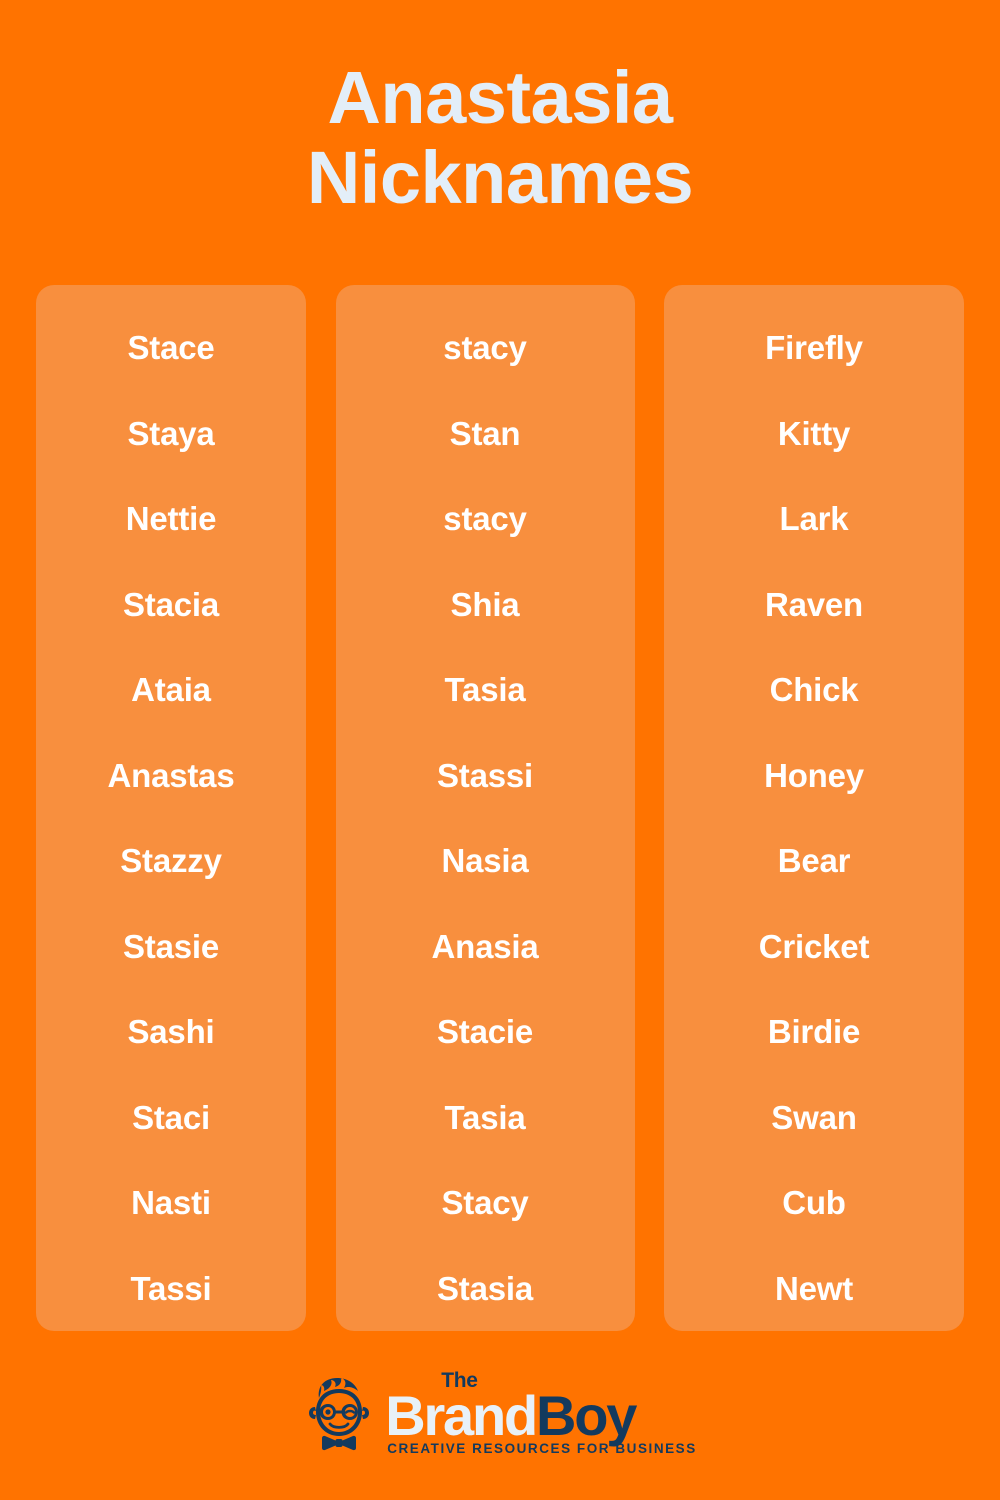  What do you see at coordinates (485, 433) in the screenshot?
I see `list-item: Stan` at bounding box center [485, 433].